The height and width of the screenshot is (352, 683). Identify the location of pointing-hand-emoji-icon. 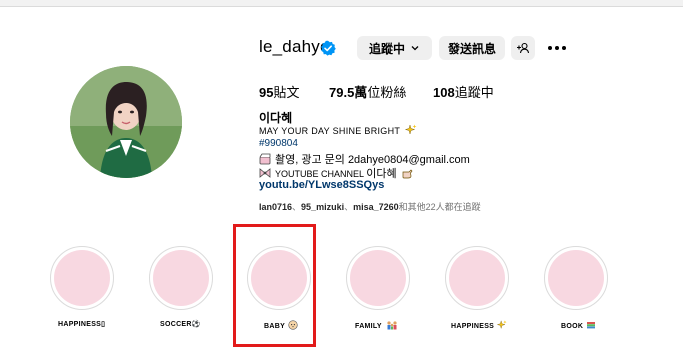
(407, 174).